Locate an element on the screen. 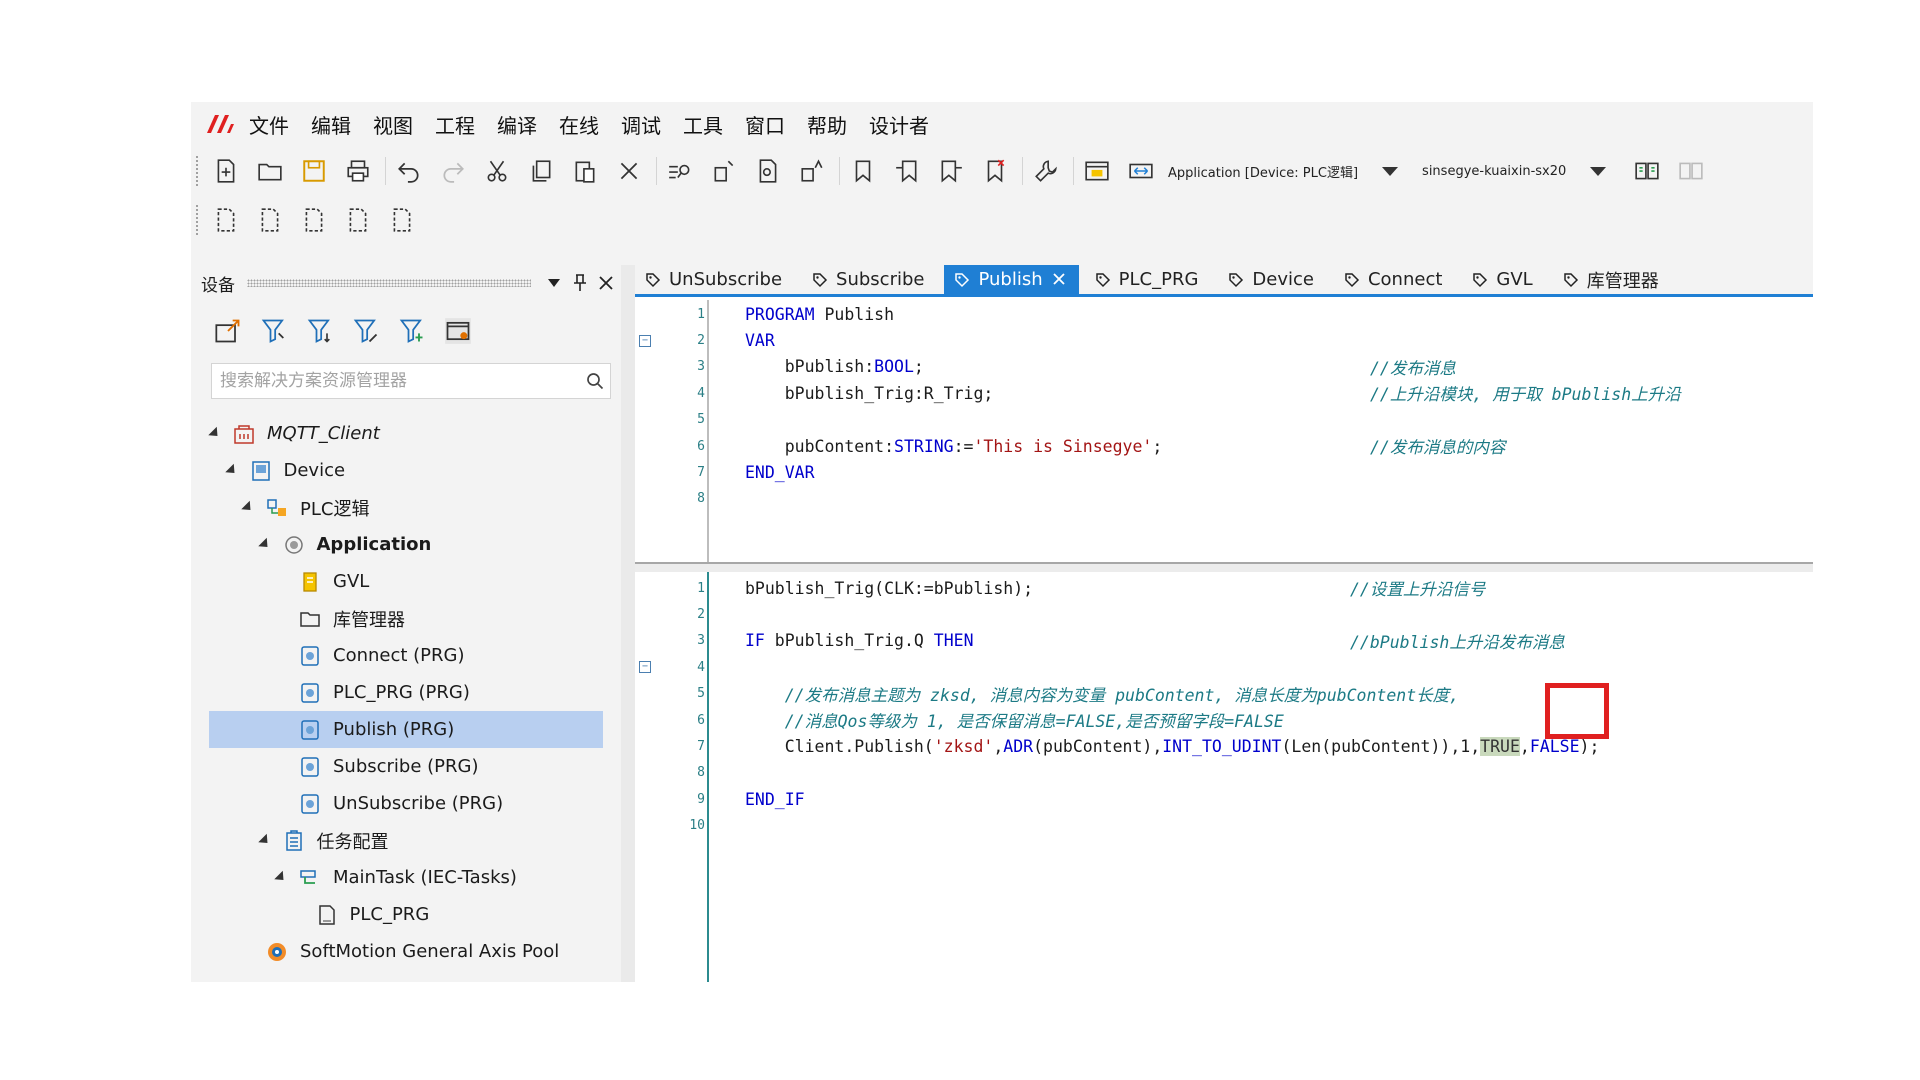 The width and height of the screenshot is (1920, 1080). panel-splitter is located at coordinates (628, 623).